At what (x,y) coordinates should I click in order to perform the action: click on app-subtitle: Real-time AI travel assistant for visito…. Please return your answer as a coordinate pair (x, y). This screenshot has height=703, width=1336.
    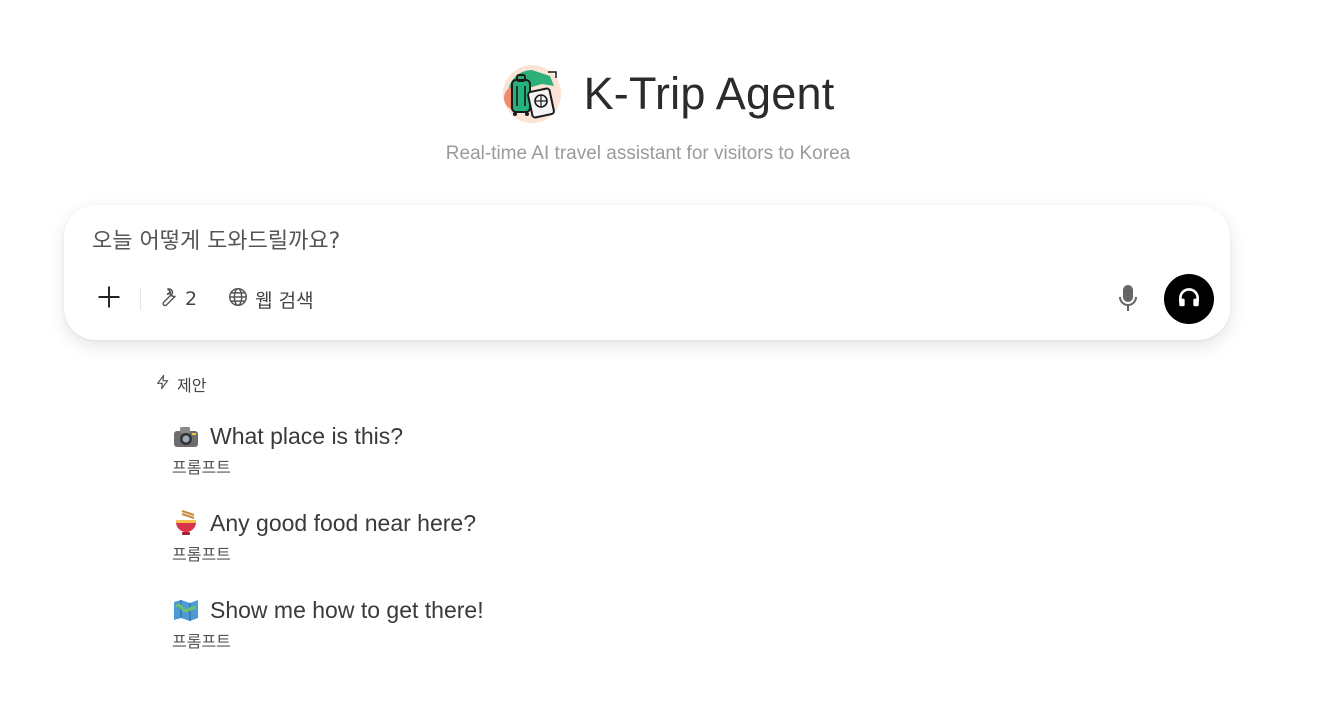
    Looking at the image, I should click on (648, 153).